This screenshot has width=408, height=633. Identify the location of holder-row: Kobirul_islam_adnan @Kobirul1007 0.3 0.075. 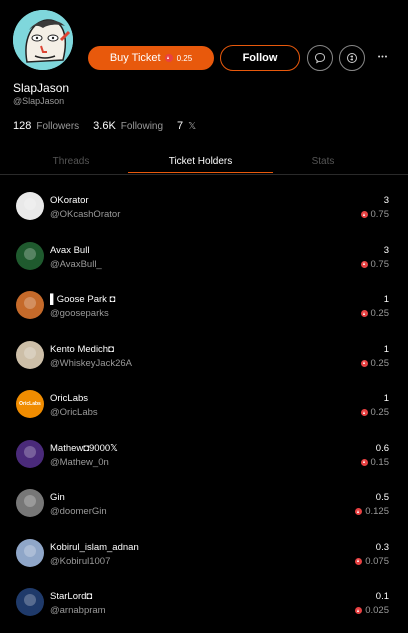
(204, 556).